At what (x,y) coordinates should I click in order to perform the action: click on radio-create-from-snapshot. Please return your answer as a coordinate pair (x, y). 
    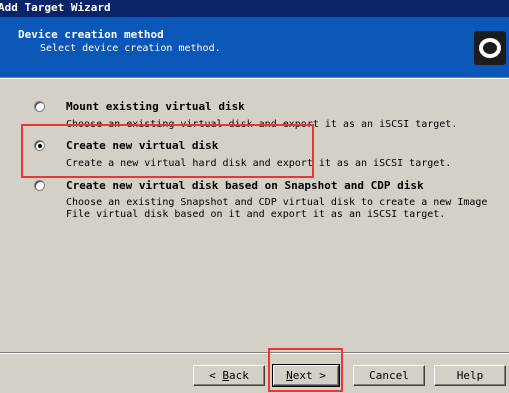
    Looking at the image, I should click on (39, 185).